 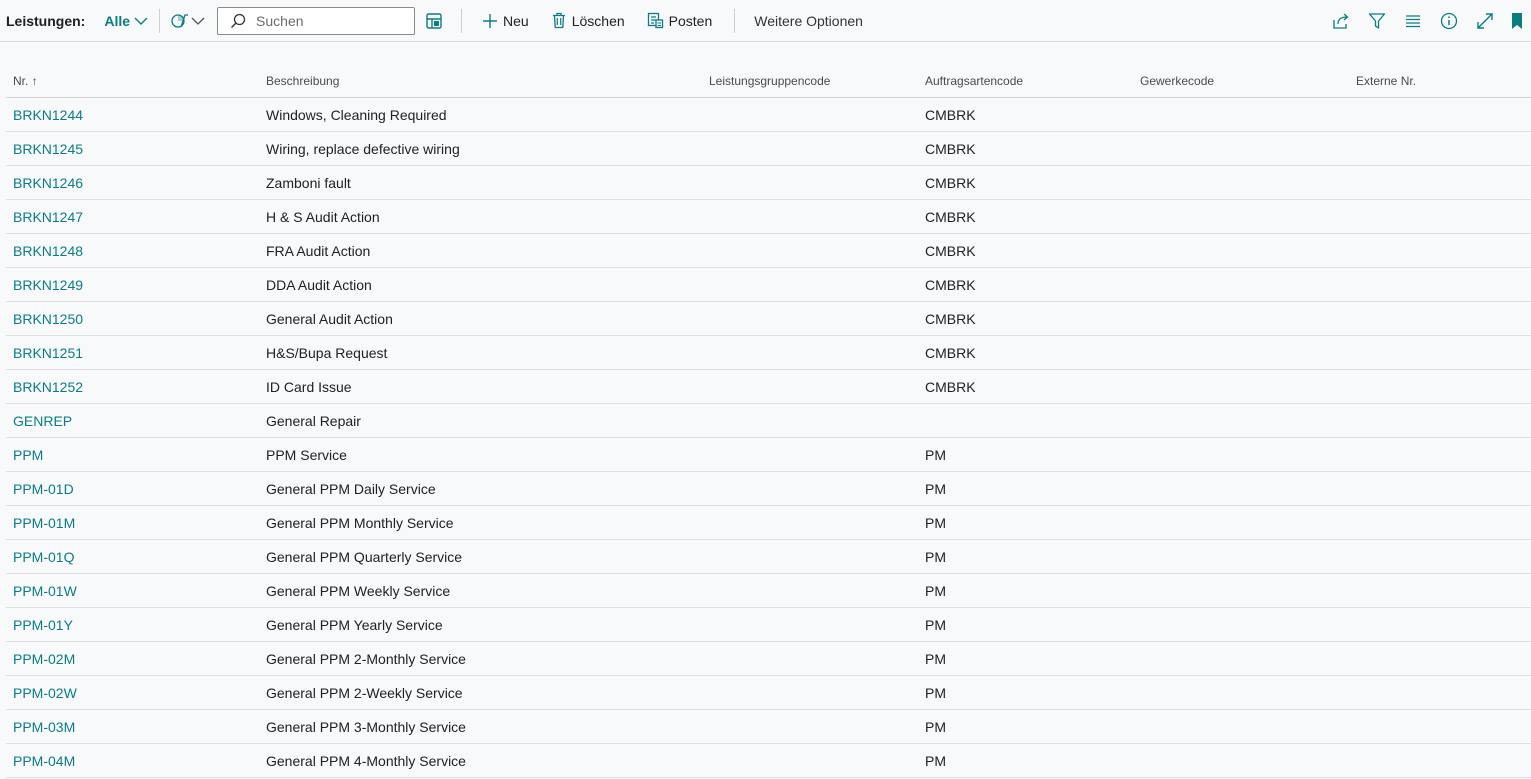 I want to click on cell-description: General PPM 2-Weekly Service, so click(x=364, y=692).